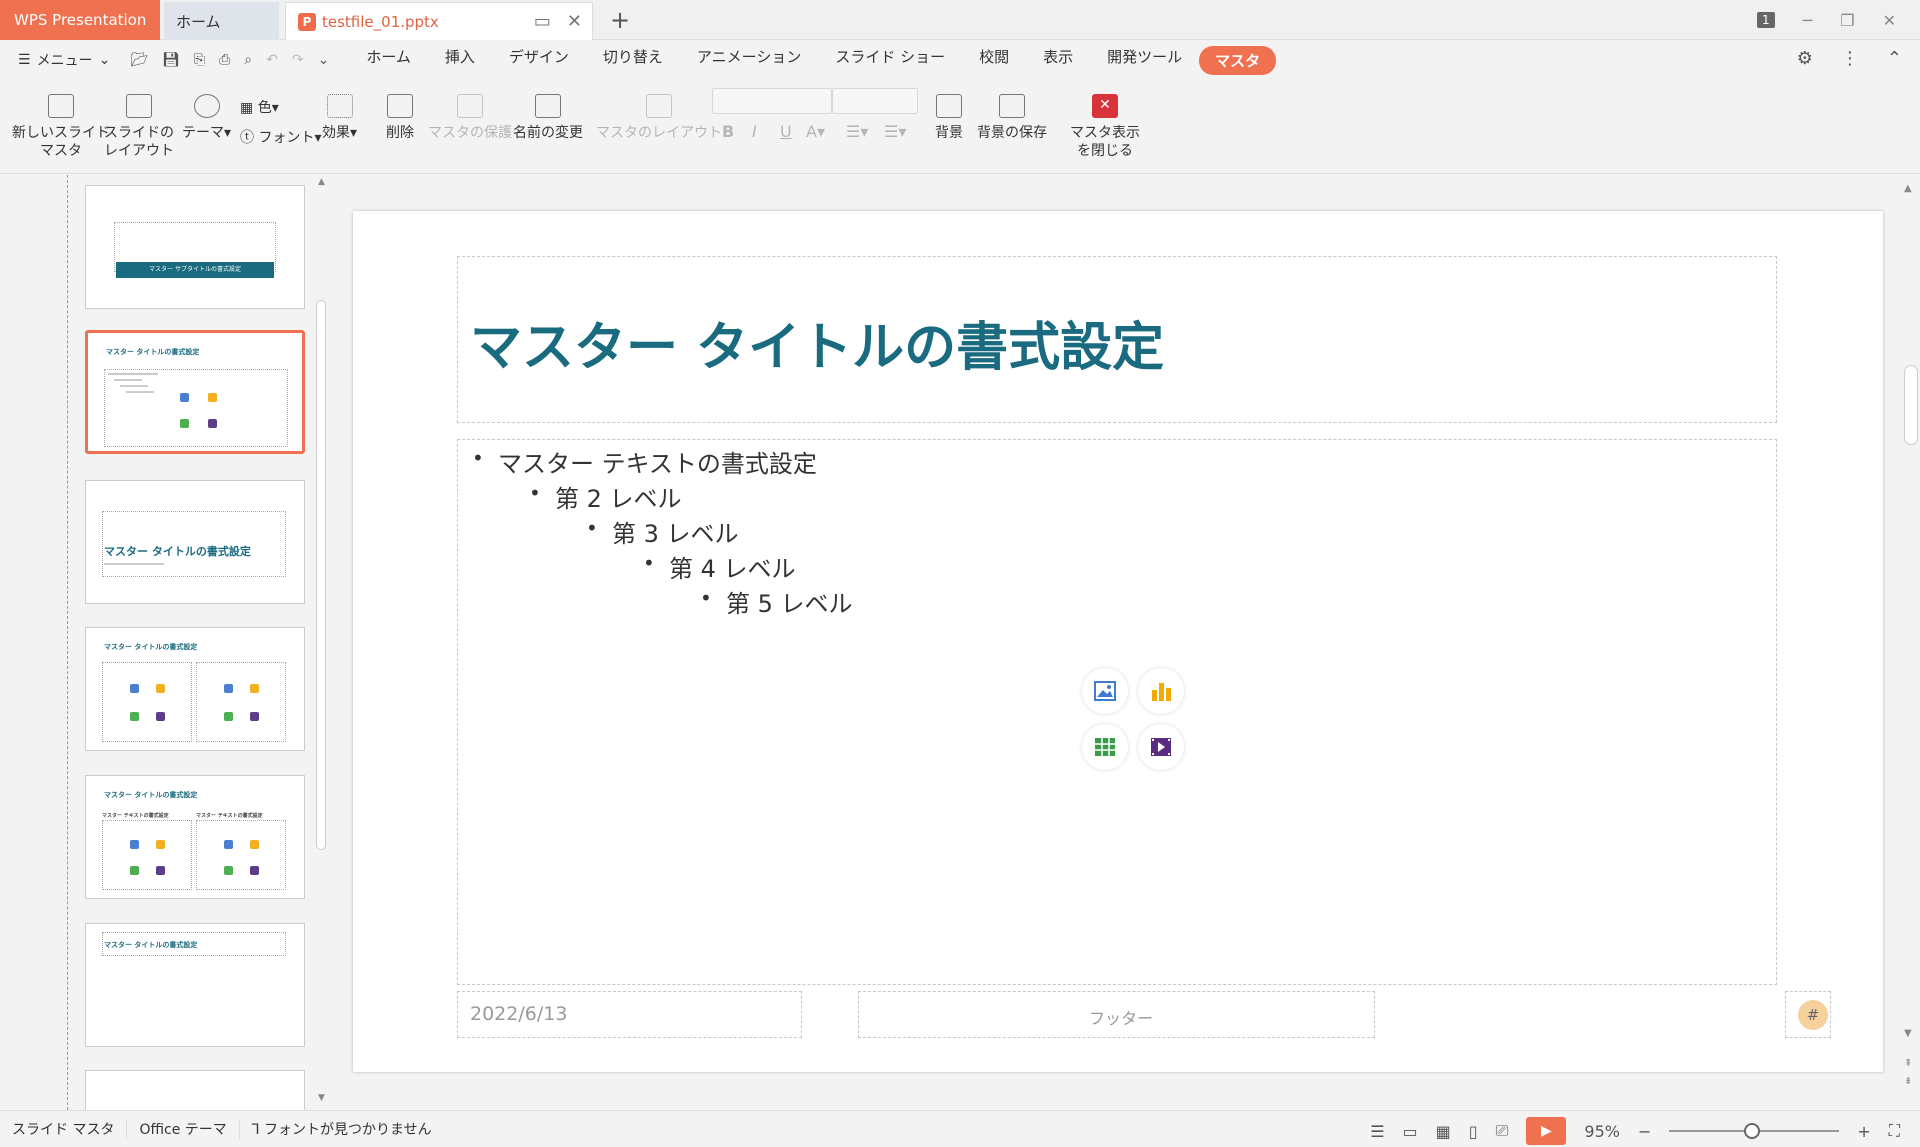 The width and height of the screenshot is (1920, 1147). I want to click on tab-animation: アニメーション, so click(749, 60).